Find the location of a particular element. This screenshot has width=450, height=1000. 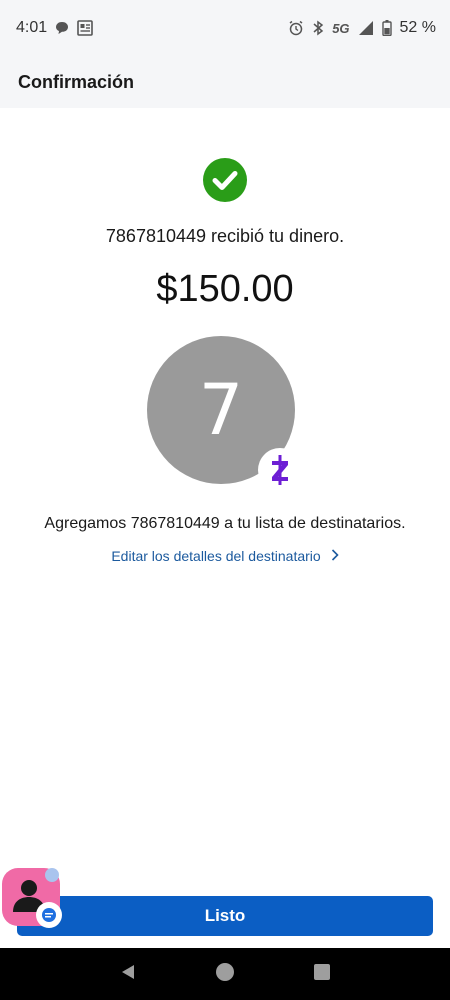

signal-icon is located at coordinates (366, 28).